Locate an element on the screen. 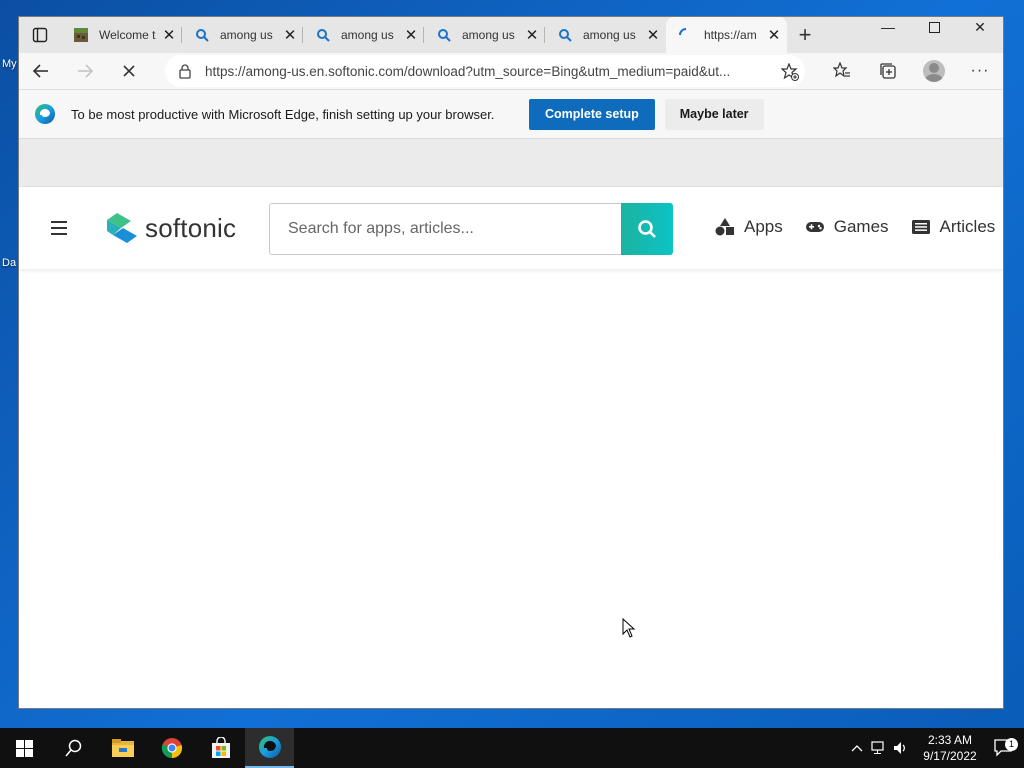  minecraft-icon is located at coordinates (81, 35).